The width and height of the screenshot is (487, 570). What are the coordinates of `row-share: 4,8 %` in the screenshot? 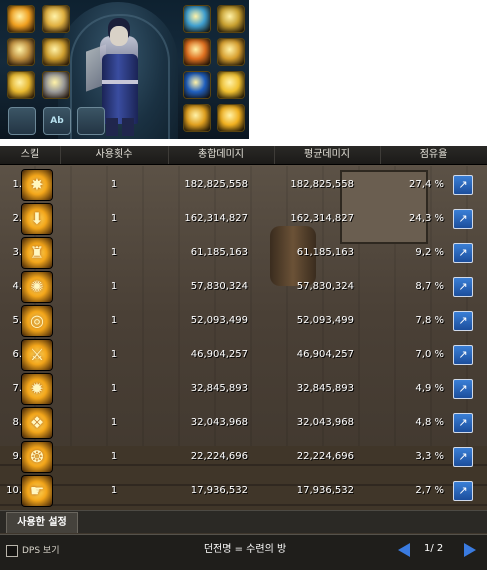 It's located at (429, 422).